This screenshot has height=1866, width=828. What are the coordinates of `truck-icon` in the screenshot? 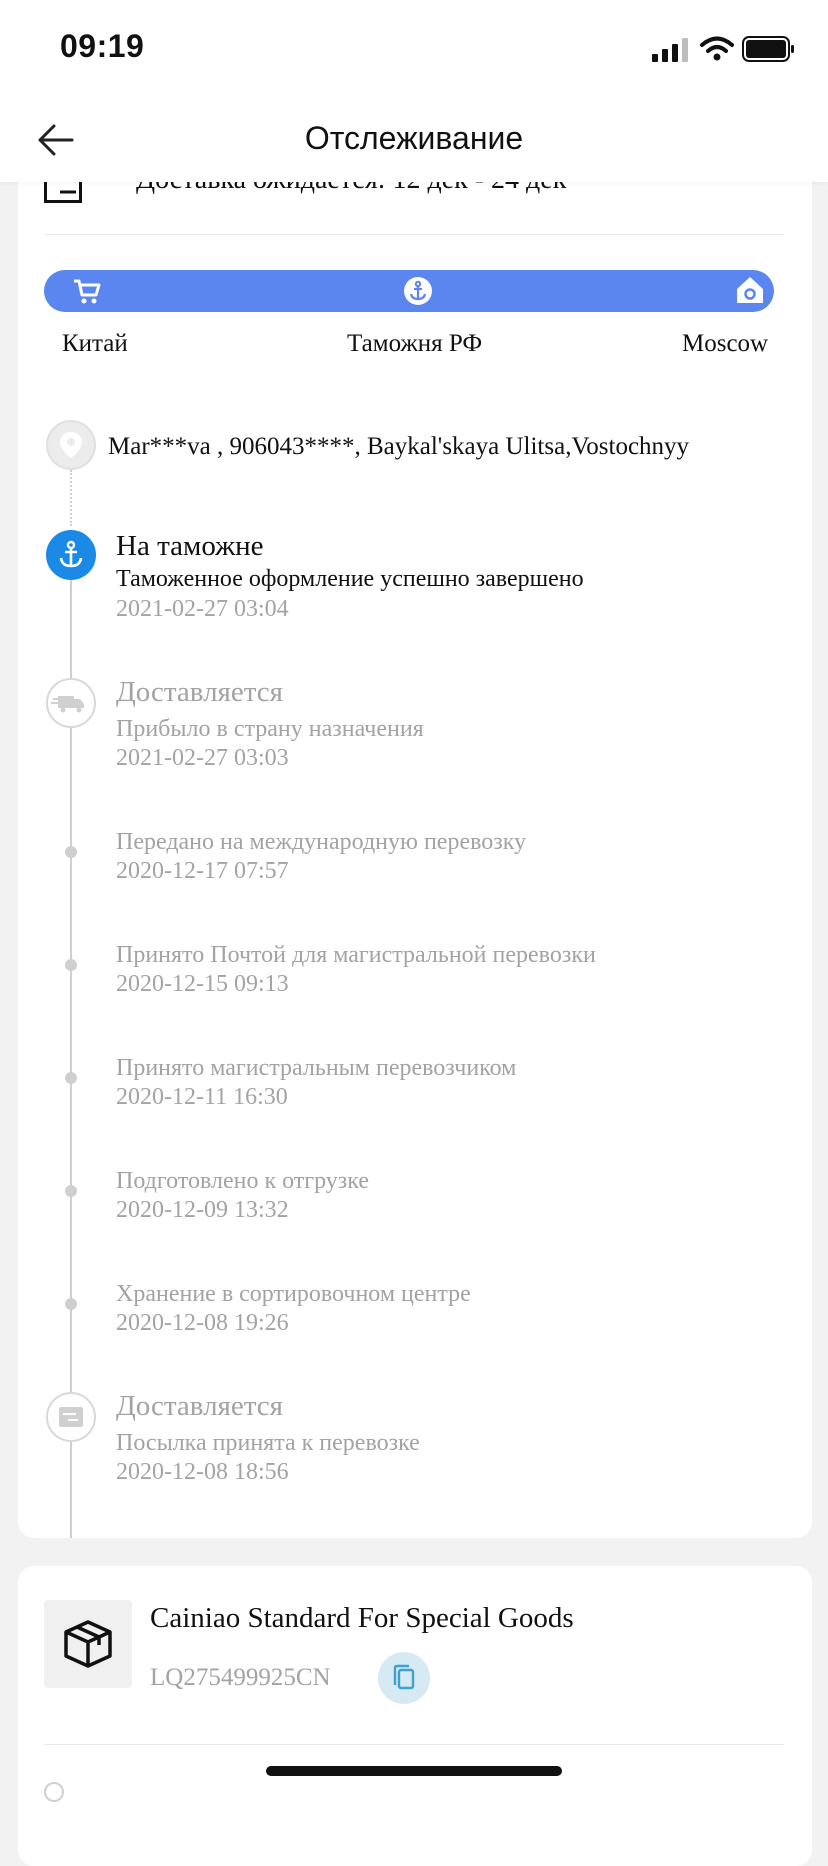 It's located at (71, 703).